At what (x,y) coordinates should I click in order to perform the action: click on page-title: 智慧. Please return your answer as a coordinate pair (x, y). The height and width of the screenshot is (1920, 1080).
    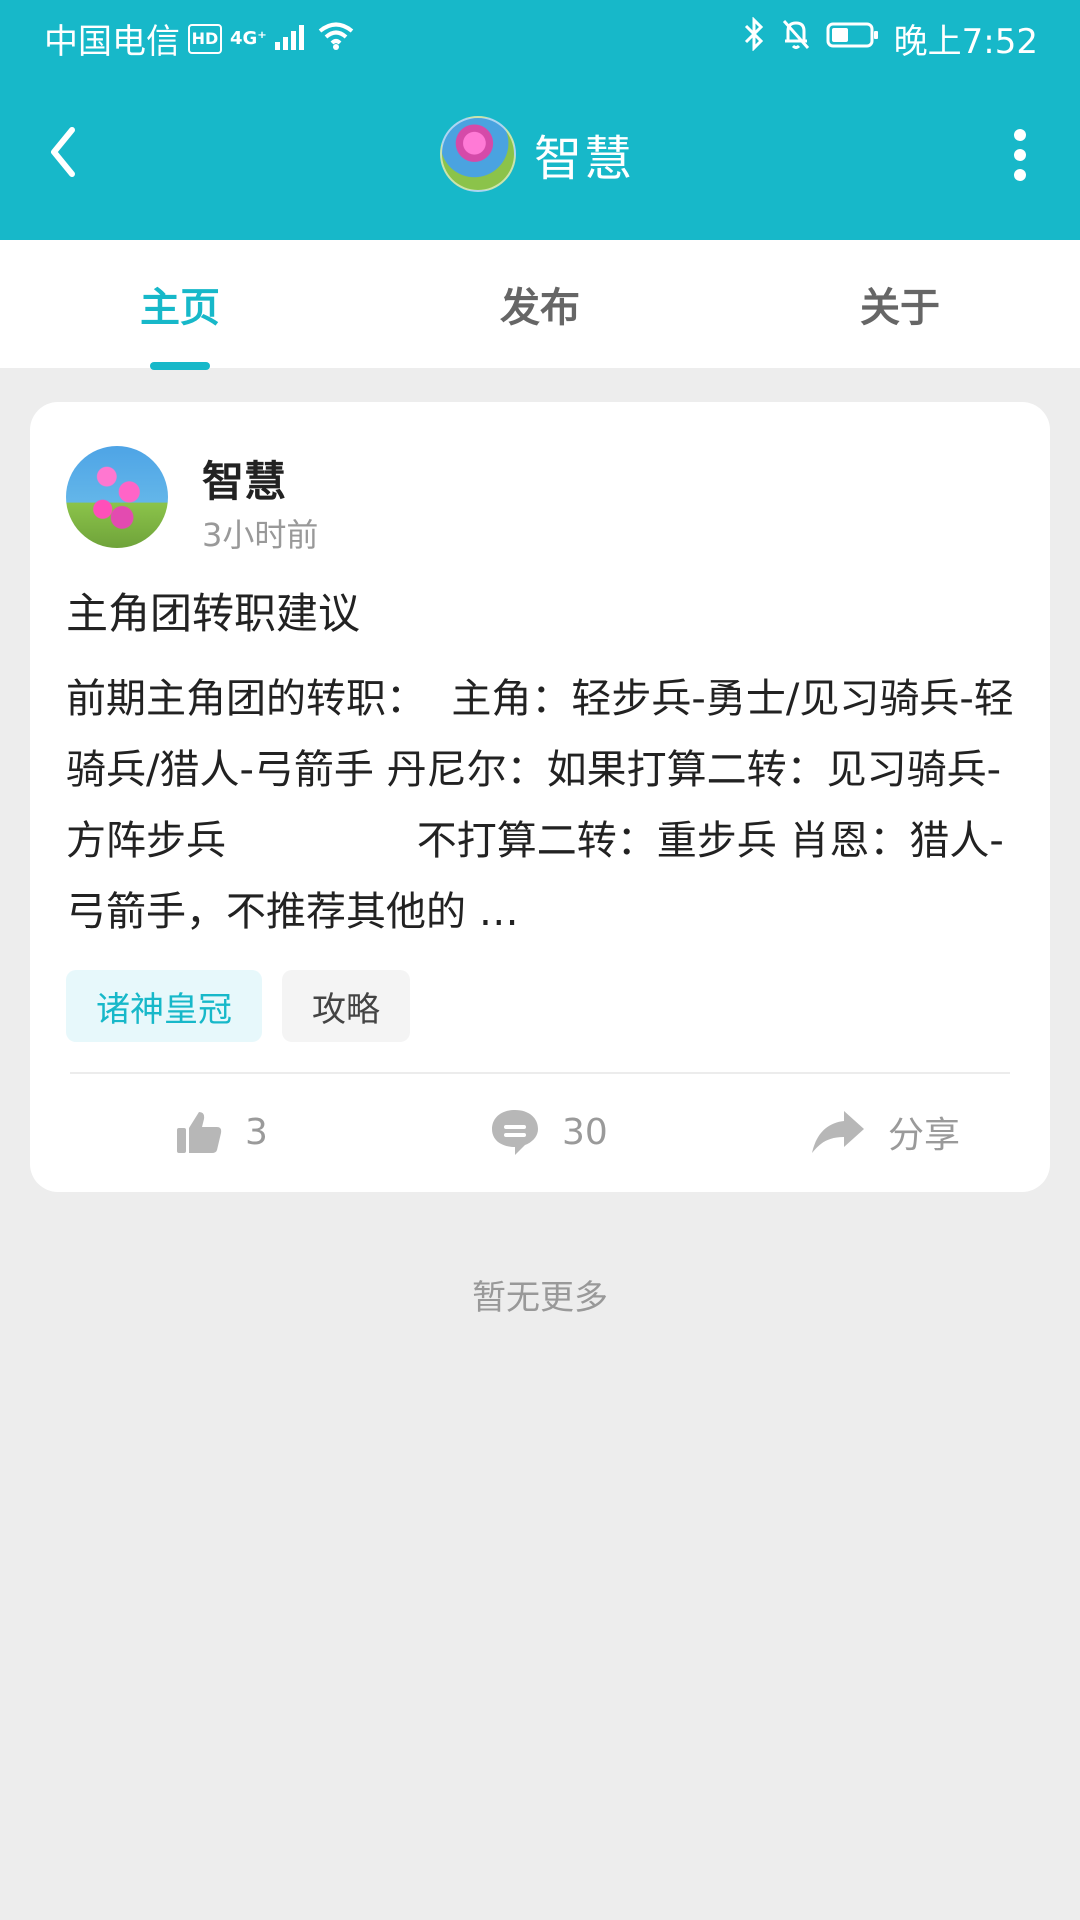
    Looking at the image, I should click on (584, 159).